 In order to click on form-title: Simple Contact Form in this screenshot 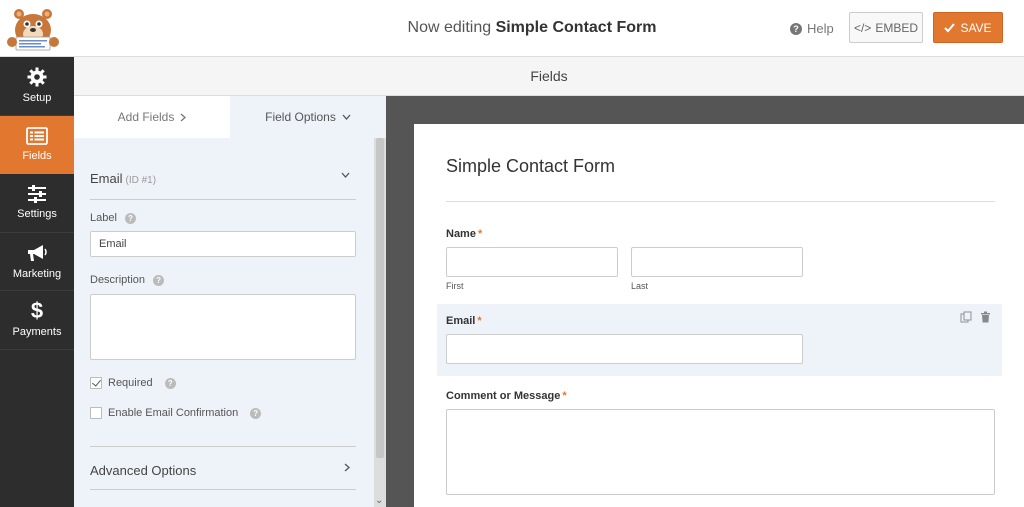, I will do `click(531, 166)`.